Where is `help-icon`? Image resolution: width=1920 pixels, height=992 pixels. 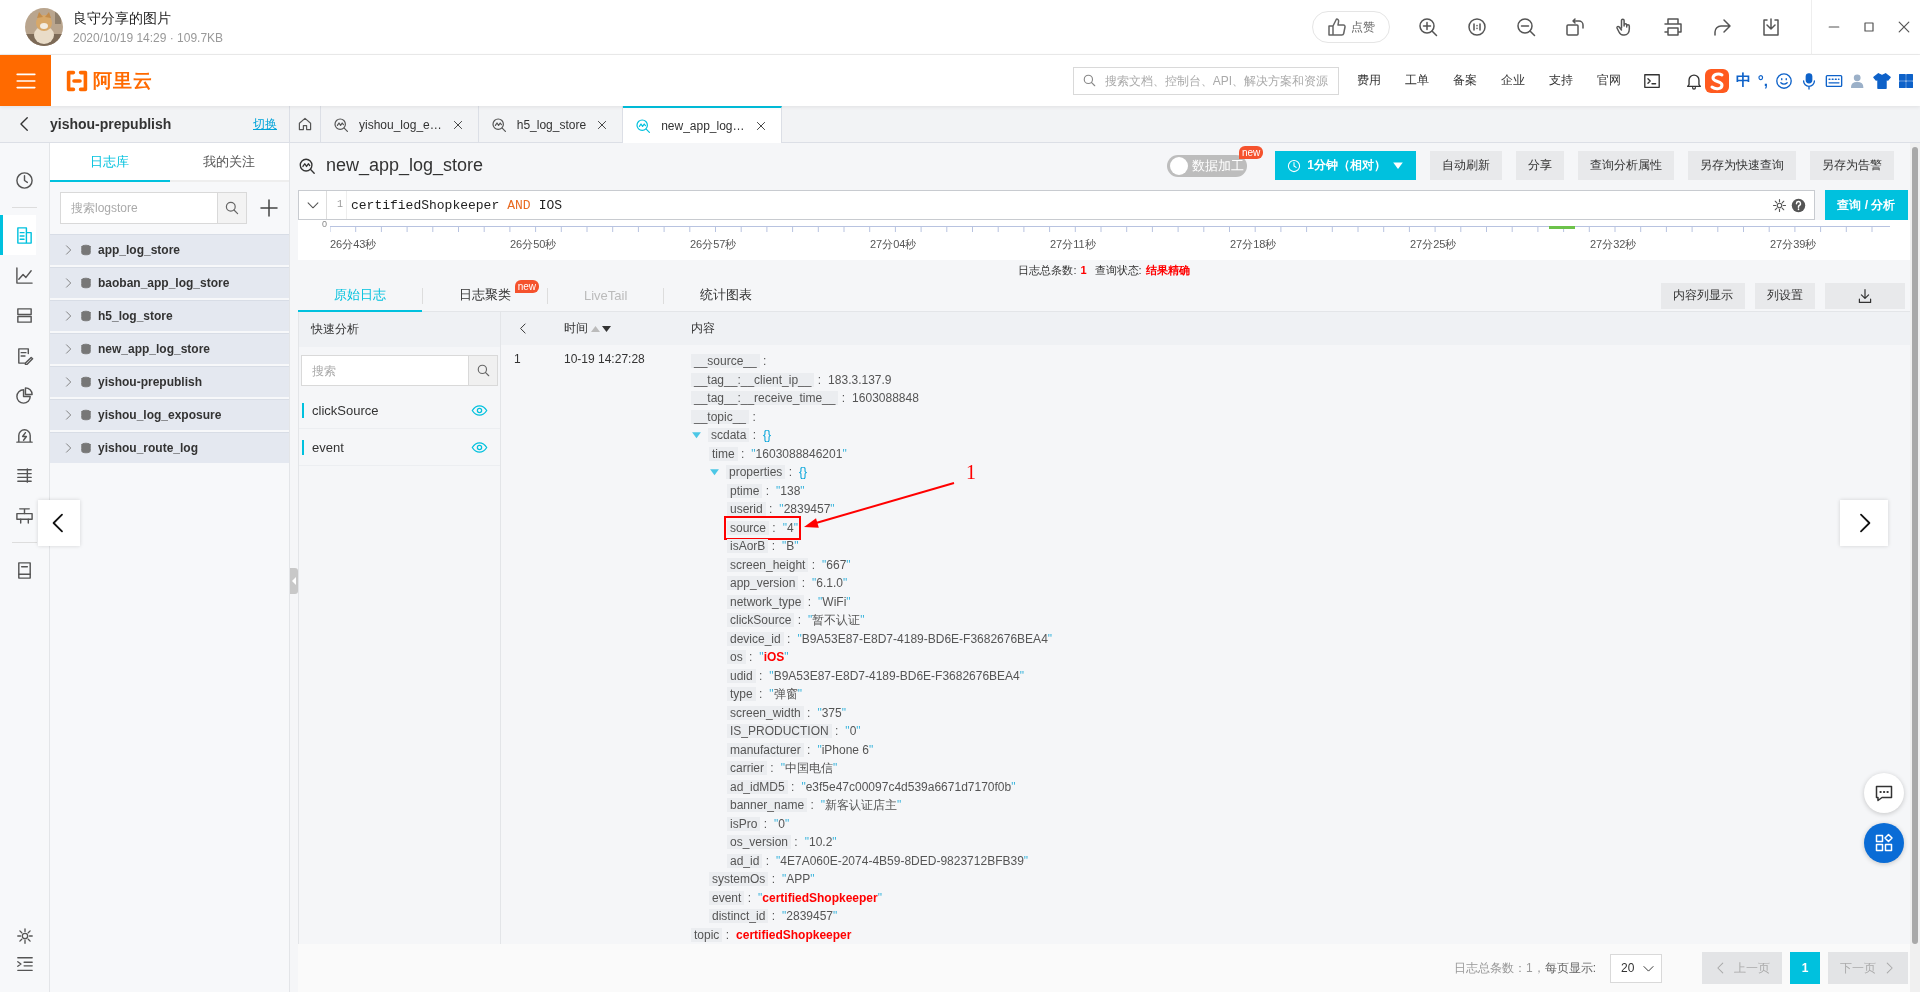 help-icon is located at coordinates (1798, 205).